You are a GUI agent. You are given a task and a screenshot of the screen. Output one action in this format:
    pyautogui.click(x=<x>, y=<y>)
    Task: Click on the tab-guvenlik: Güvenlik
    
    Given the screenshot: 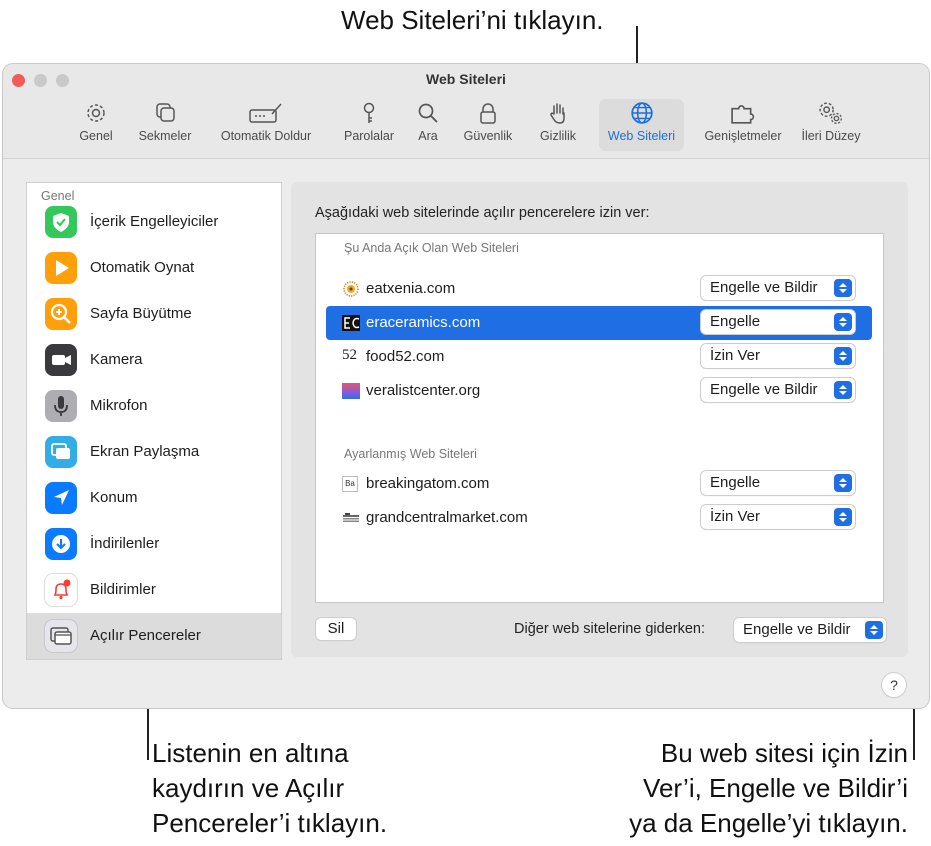 What is the action you would take?
    pyautogui.click(x=488, y=125)
    